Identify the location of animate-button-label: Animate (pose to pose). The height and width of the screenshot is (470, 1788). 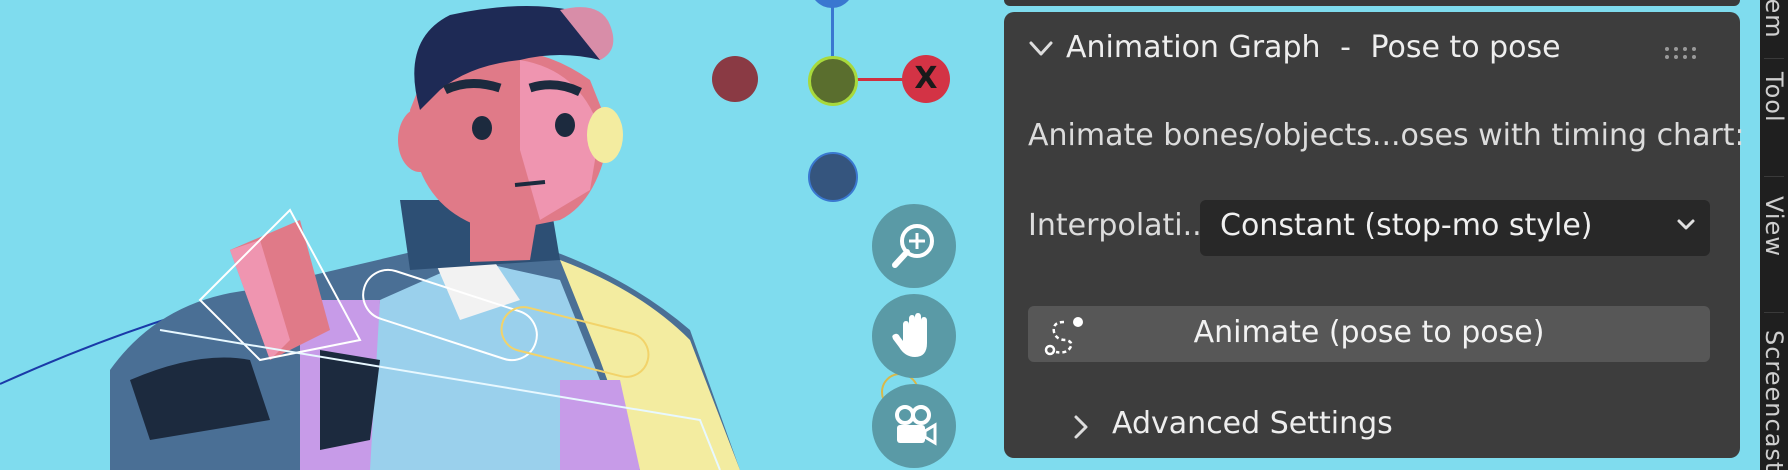
(1369, 332).